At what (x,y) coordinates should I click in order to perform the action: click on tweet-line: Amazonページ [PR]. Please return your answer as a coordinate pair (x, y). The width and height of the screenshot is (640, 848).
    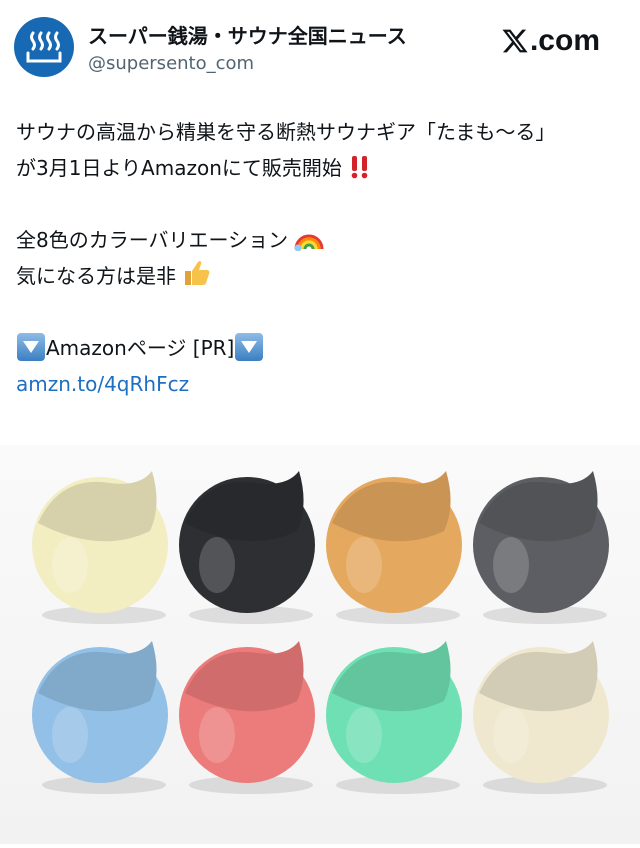
    Looking at the image, I should click on (322, 348).